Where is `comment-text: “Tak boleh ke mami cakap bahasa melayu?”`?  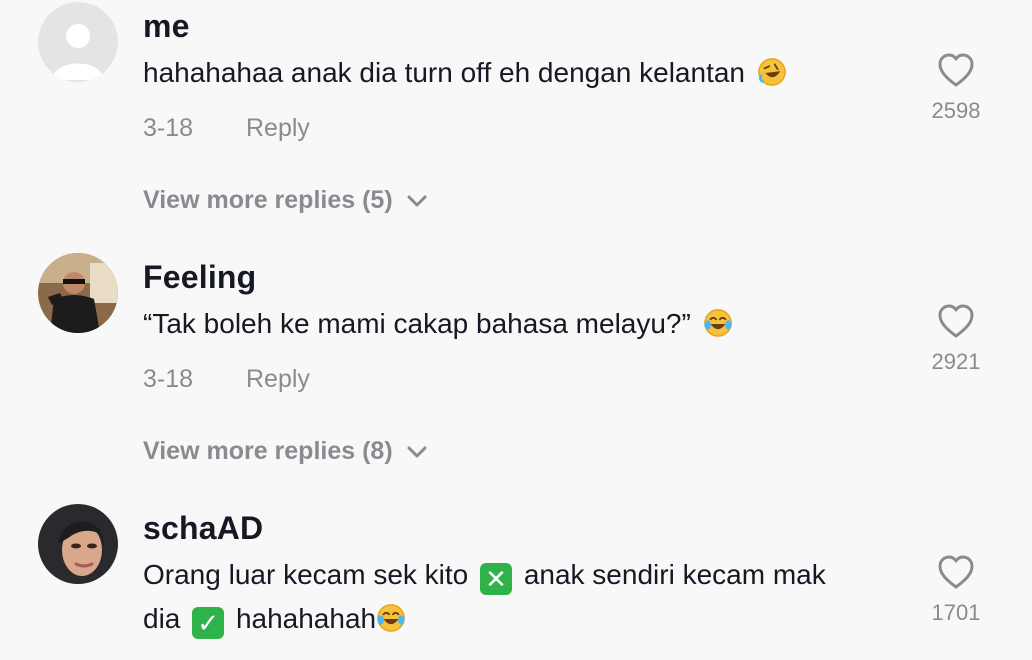 comment-text: “Tak boleh ke mami cakap bahasa melayu?” is located at coordinates (528, 324).